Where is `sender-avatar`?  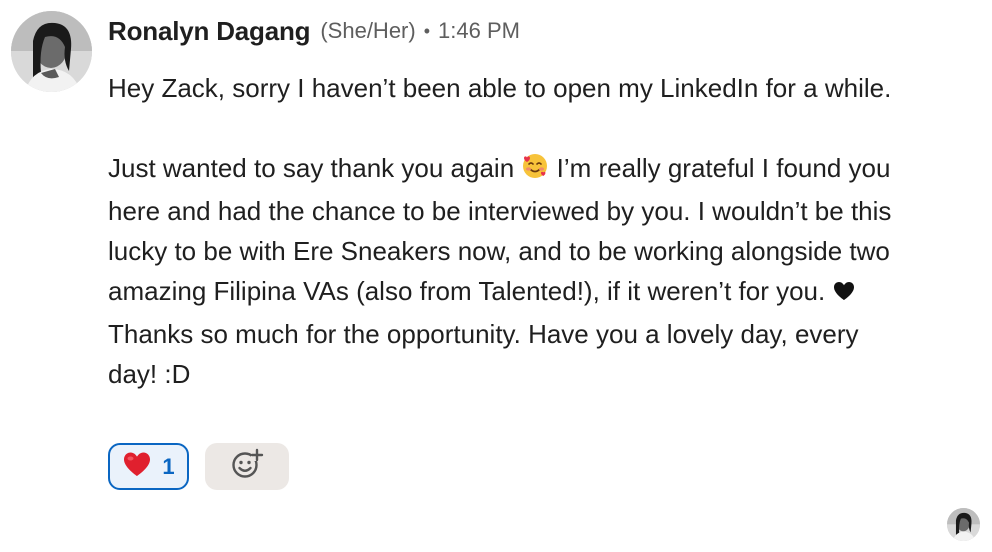
sender-avatar is located at coordinates (51, 51).